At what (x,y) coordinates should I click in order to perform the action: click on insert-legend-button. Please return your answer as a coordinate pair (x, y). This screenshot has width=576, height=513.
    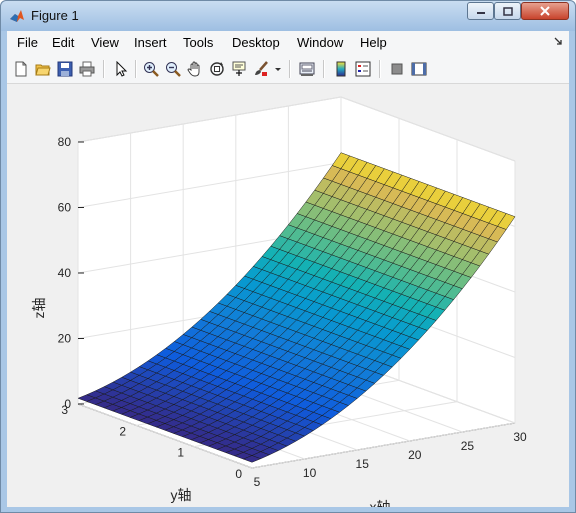
    Looking at the image, I should click on (363, 69).